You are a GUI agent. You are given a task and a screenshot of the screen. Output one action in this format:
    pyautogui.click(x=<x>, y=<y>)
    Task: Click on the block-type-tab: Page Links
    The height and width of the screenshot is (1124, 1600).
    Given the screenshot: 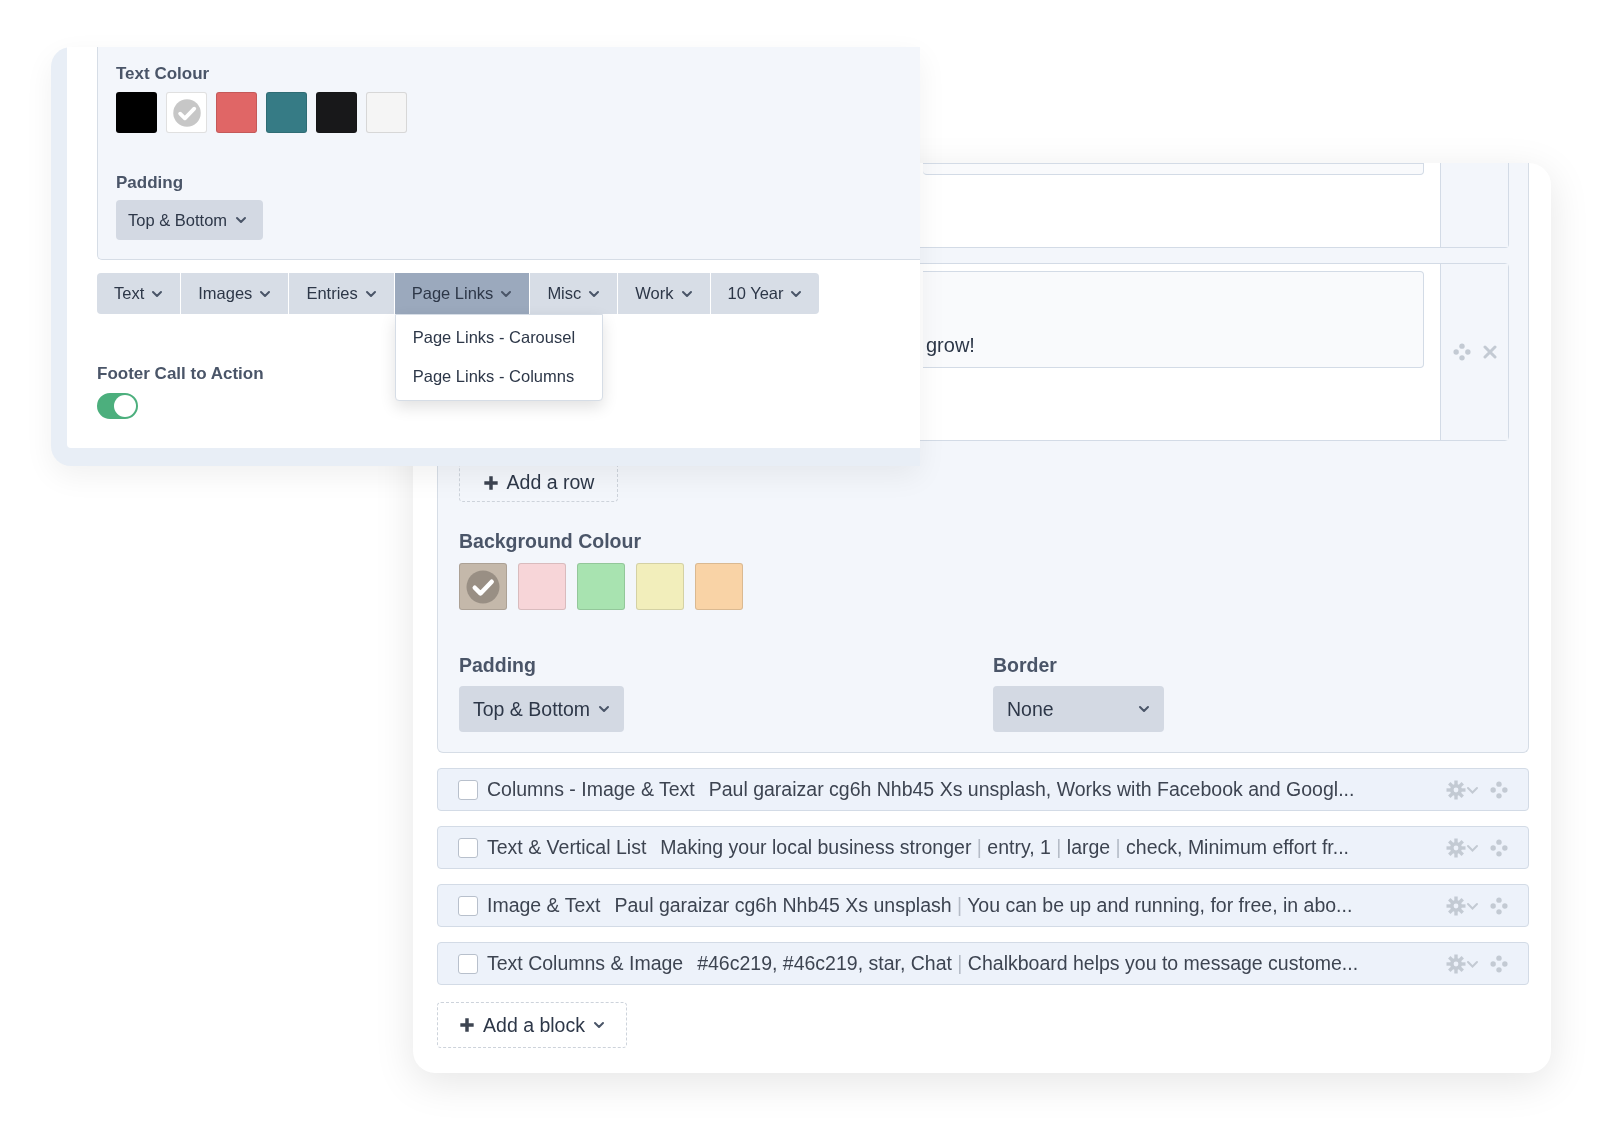 What is the action you would take?
    pyautogui.click(x=462, y=293)
    